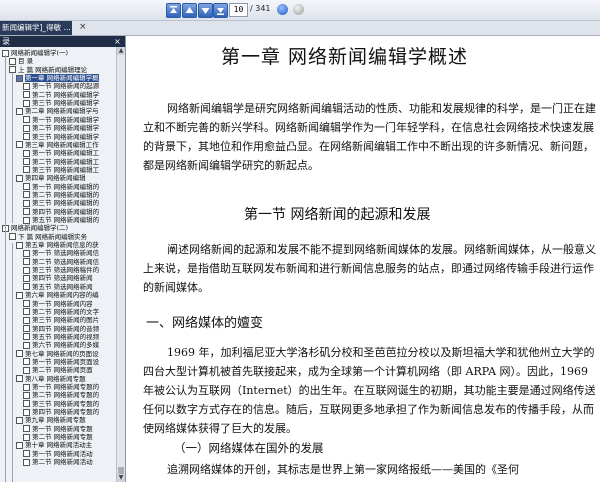  I want to click on outline-item: 第五节 筛选网络新闻, so click(58, 287).